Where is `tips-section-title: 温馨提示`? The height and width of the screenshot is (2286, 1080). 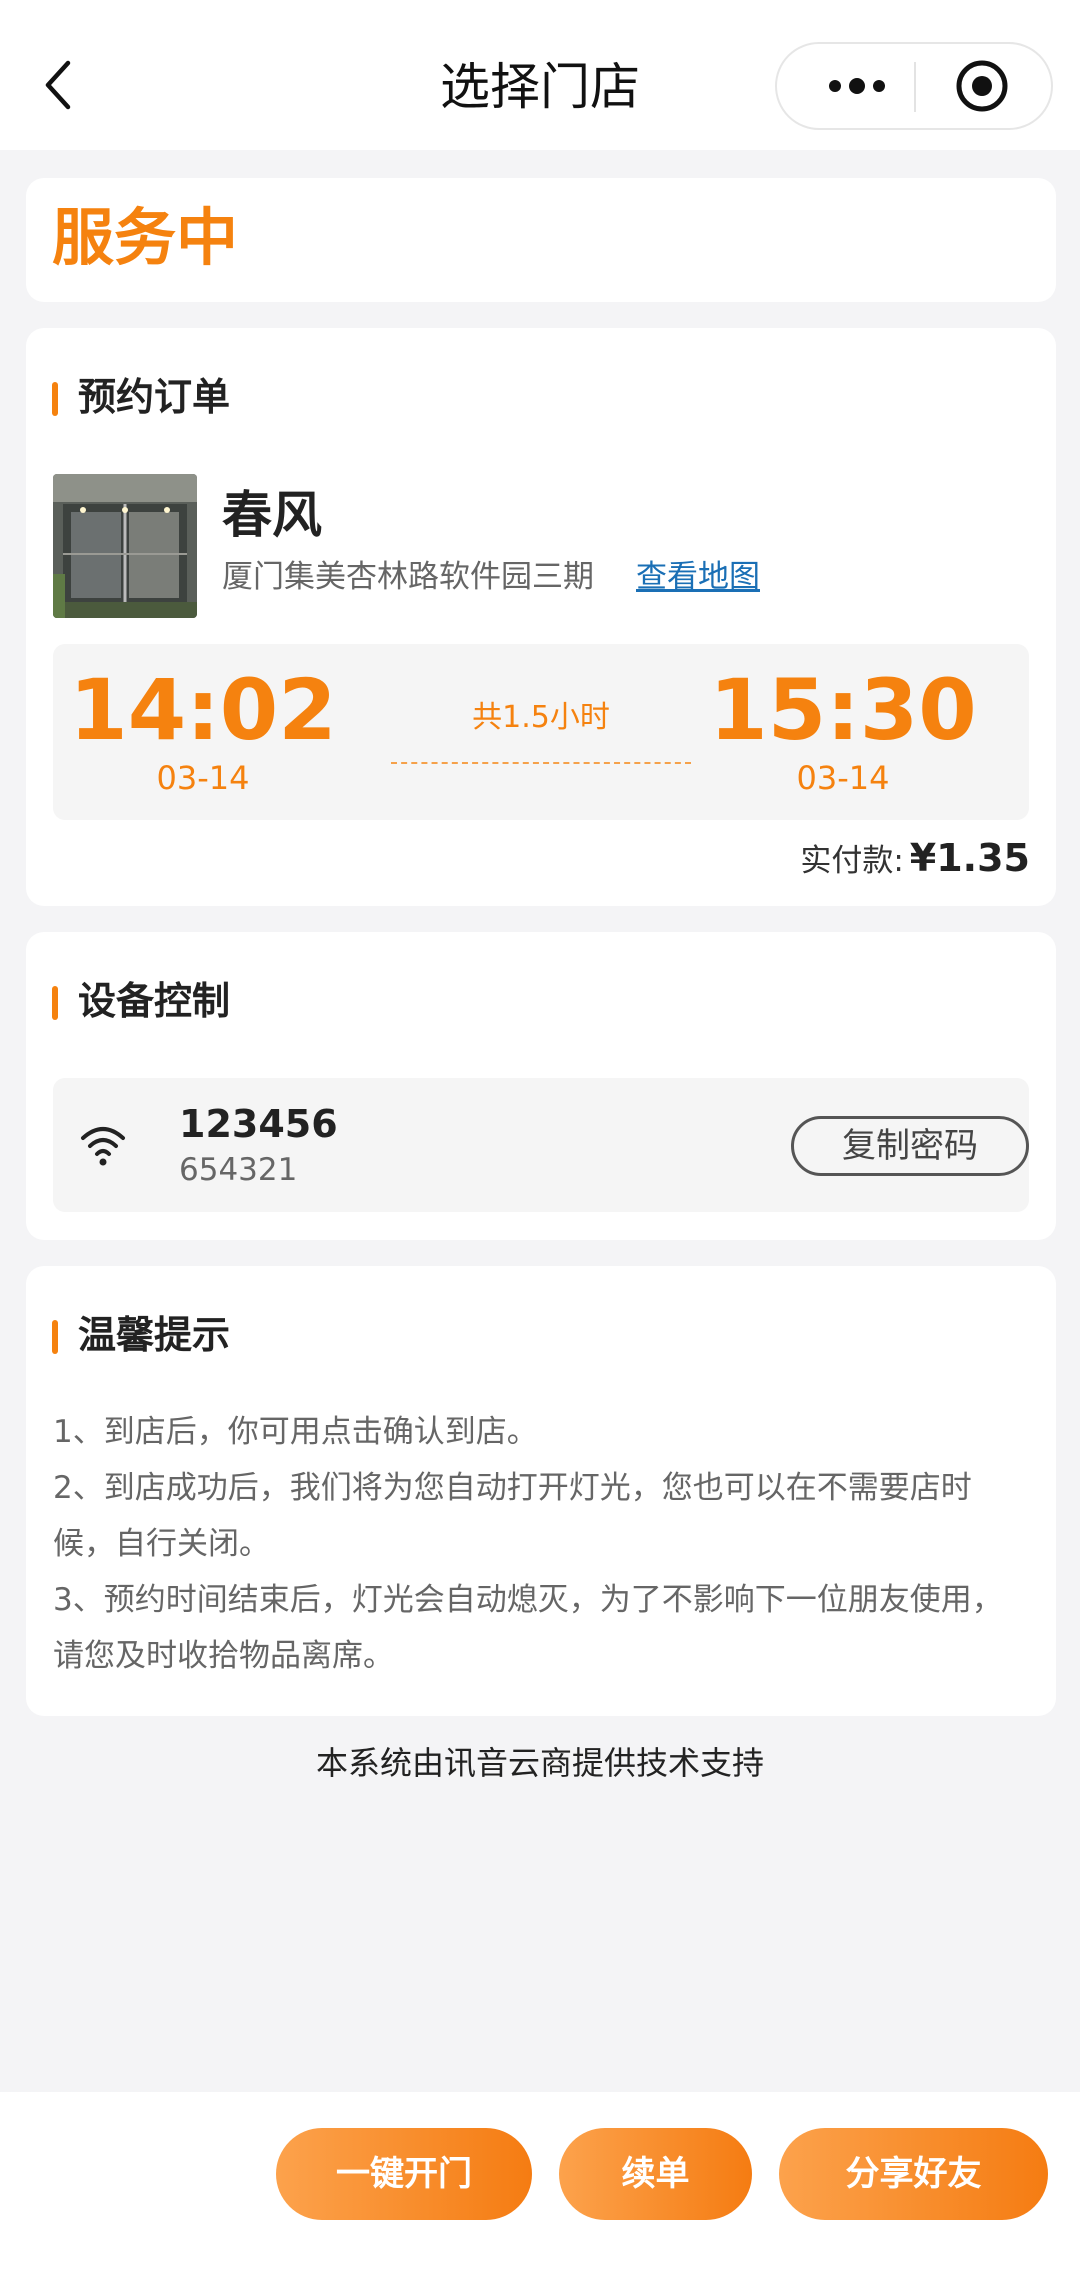
tips-section-title: 温馨提示 is located at coordinates (141, 1335).